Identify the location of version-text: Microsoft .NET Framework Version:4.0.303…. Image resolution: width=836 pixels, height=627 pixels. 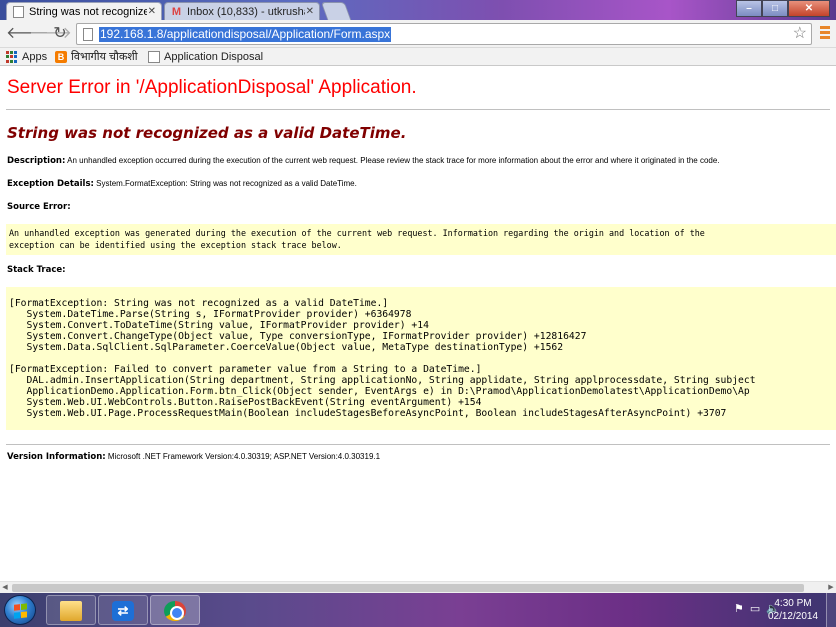
(243, 456).